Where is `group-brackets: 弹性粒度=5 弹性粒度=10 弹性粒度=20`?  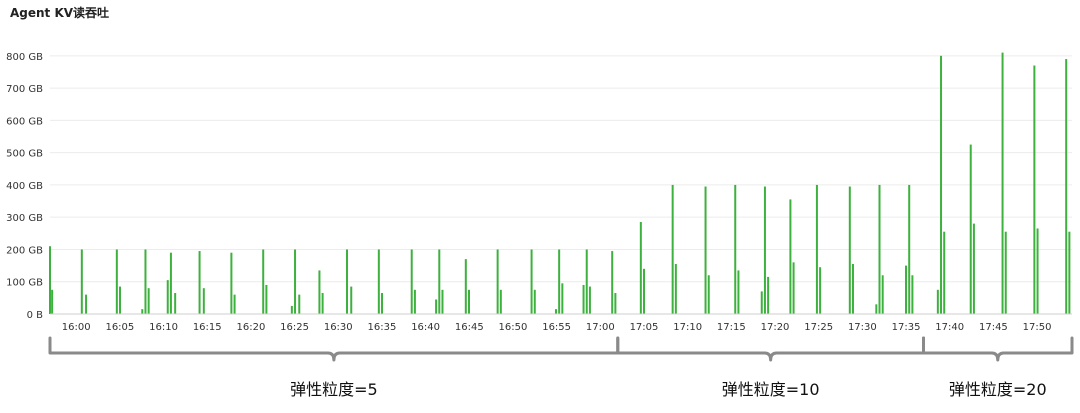 group-brackets: 弹性粒度=5 弹性粒度=10 弹性粒度=20 is located at coordinates (561, 367).